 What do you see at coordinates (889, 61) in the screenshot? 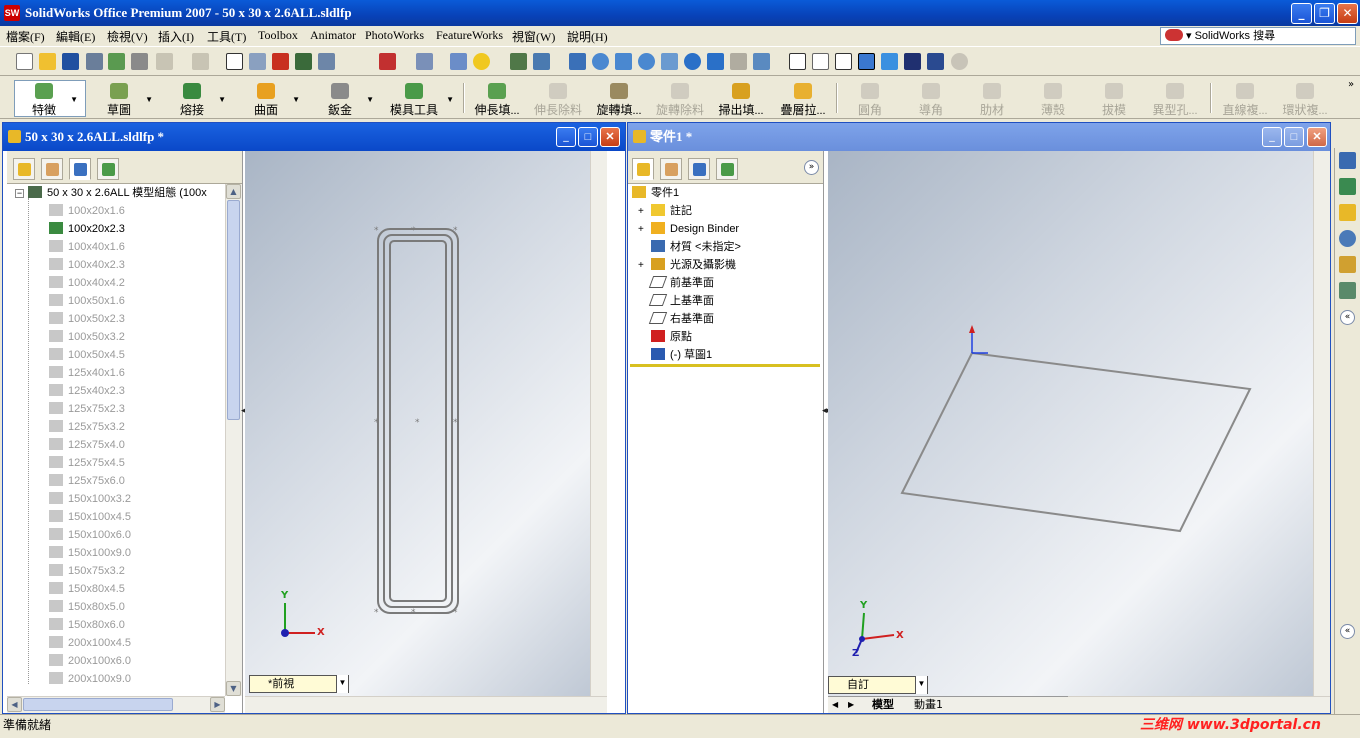
I see `shaded-icon` at bounding box center [889, 61].